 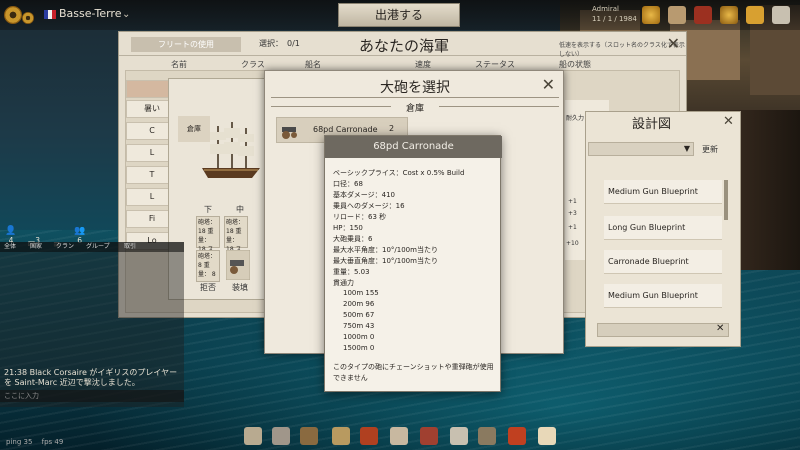 I want to click on group-icon: 👥6, so click(x=80, y=235).